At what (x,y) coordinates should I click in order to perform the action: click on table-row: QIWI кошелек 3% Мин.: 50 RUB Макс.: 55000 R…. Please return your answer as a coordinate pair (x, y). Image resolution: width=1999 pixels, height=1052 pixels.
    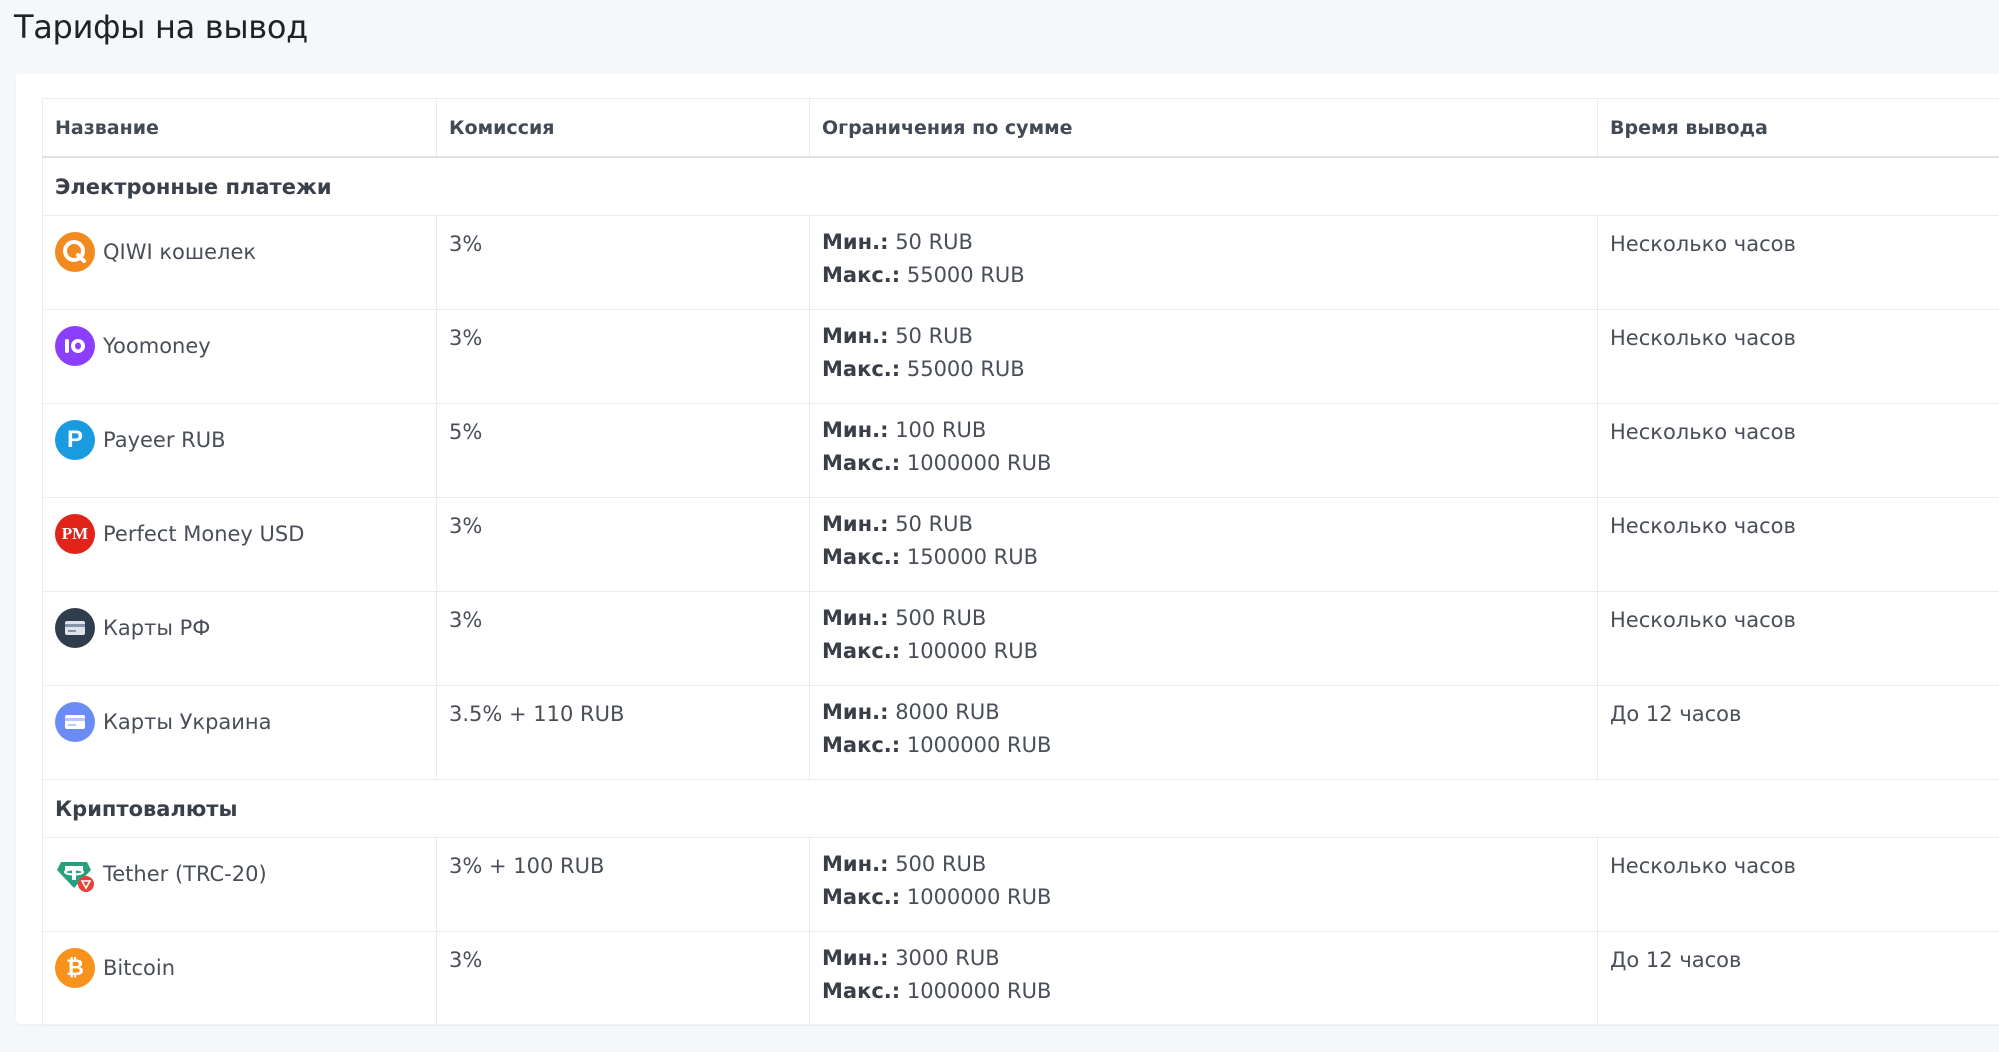
    Looking at the image, I should click on (1020, 262).